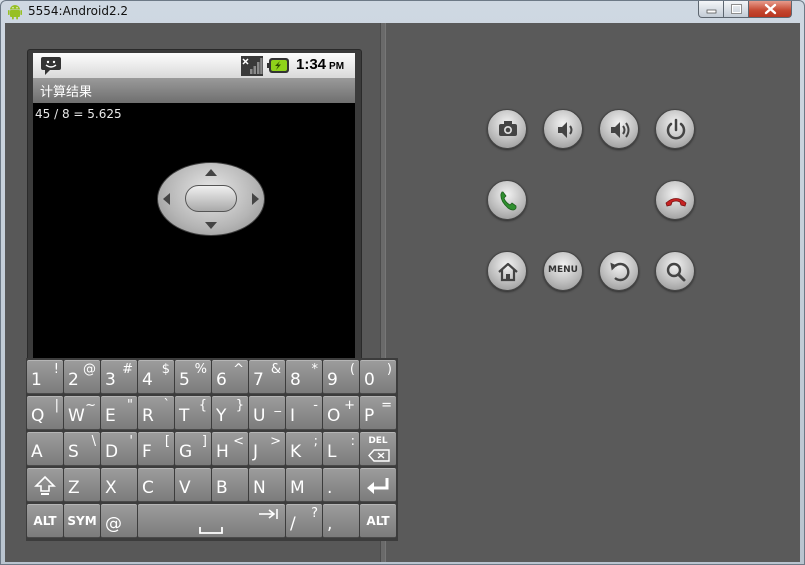  I want to click on key-label: SYM, so click(82, 521).